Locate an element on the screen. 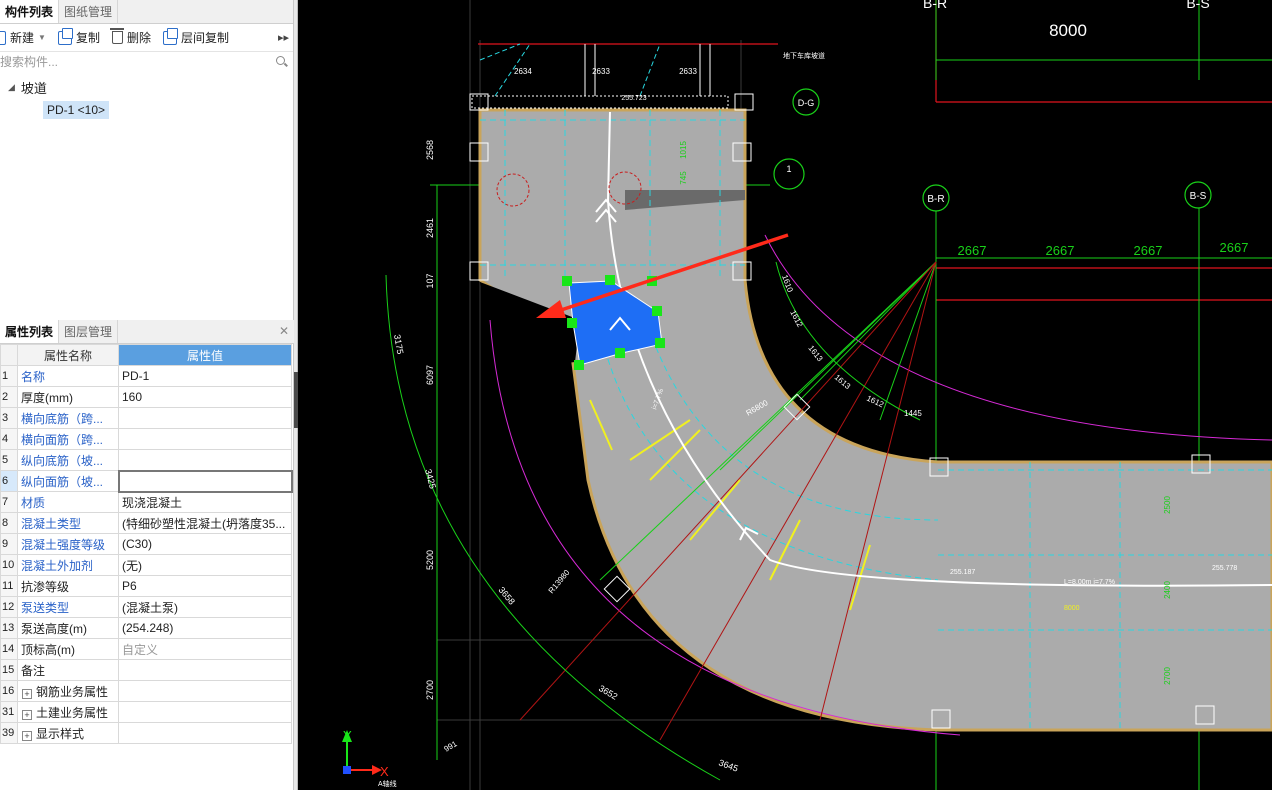  label-ramp-name: 地下车库坡道 is located at coordinates (804, 55).